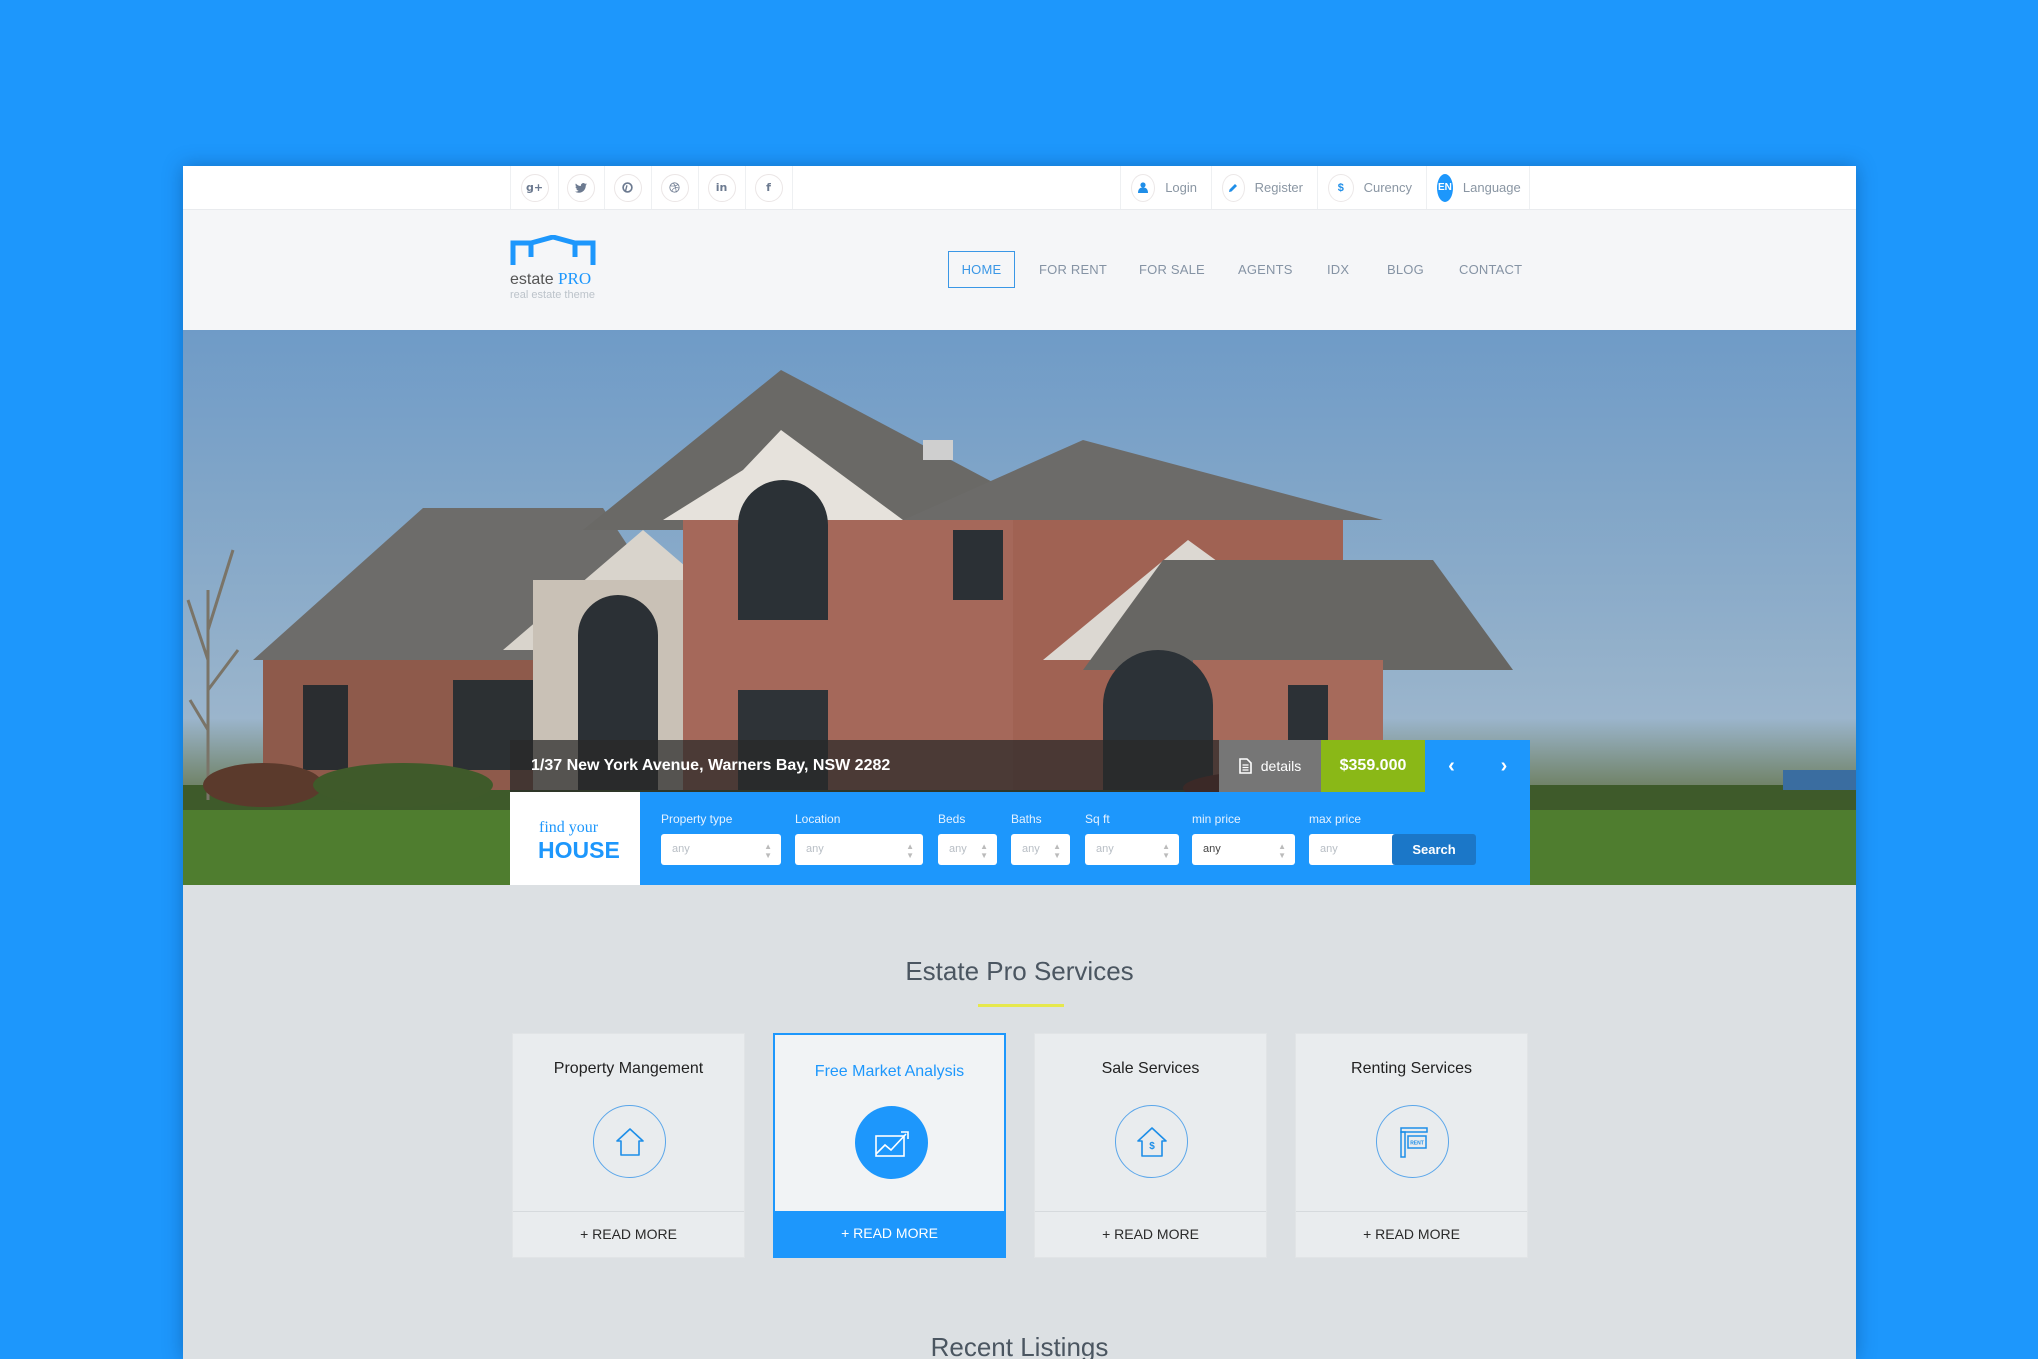 The width and height of the screenshot is (2038, 1359). Describe the element at coordinates (1278, 187) in the screenshot. I see `register-label: Register` at that location.